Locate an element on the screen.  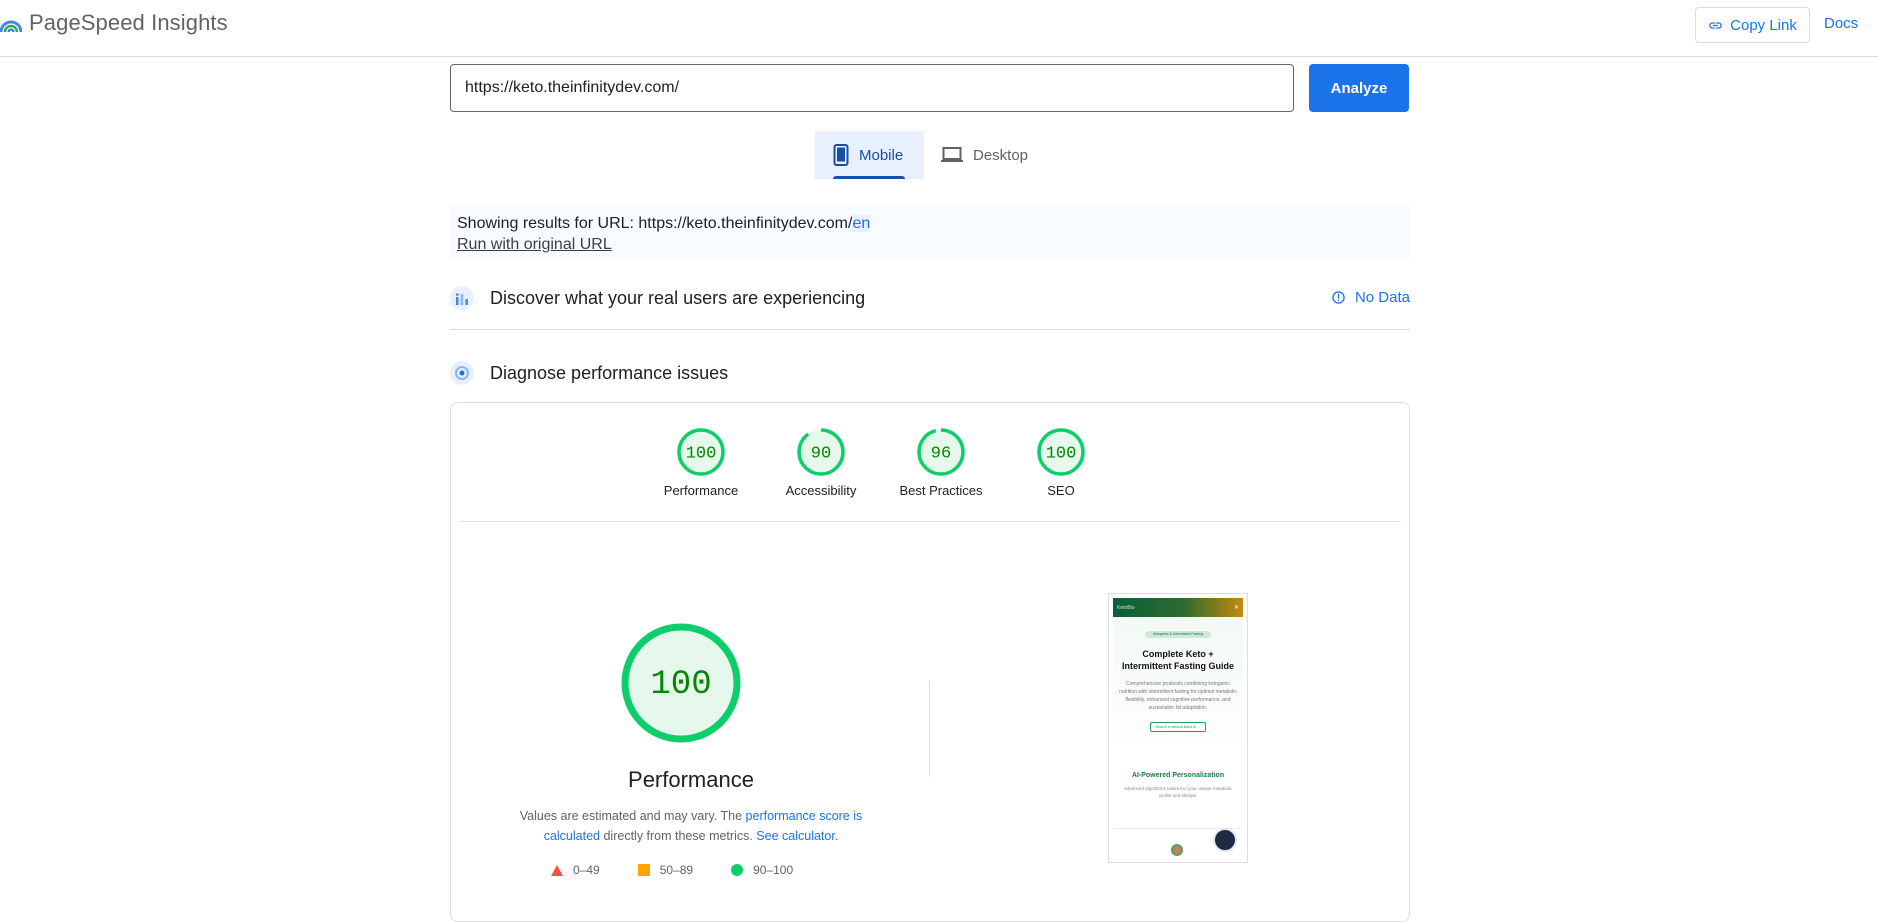
circle-icon is located at coordinates (737, 870).